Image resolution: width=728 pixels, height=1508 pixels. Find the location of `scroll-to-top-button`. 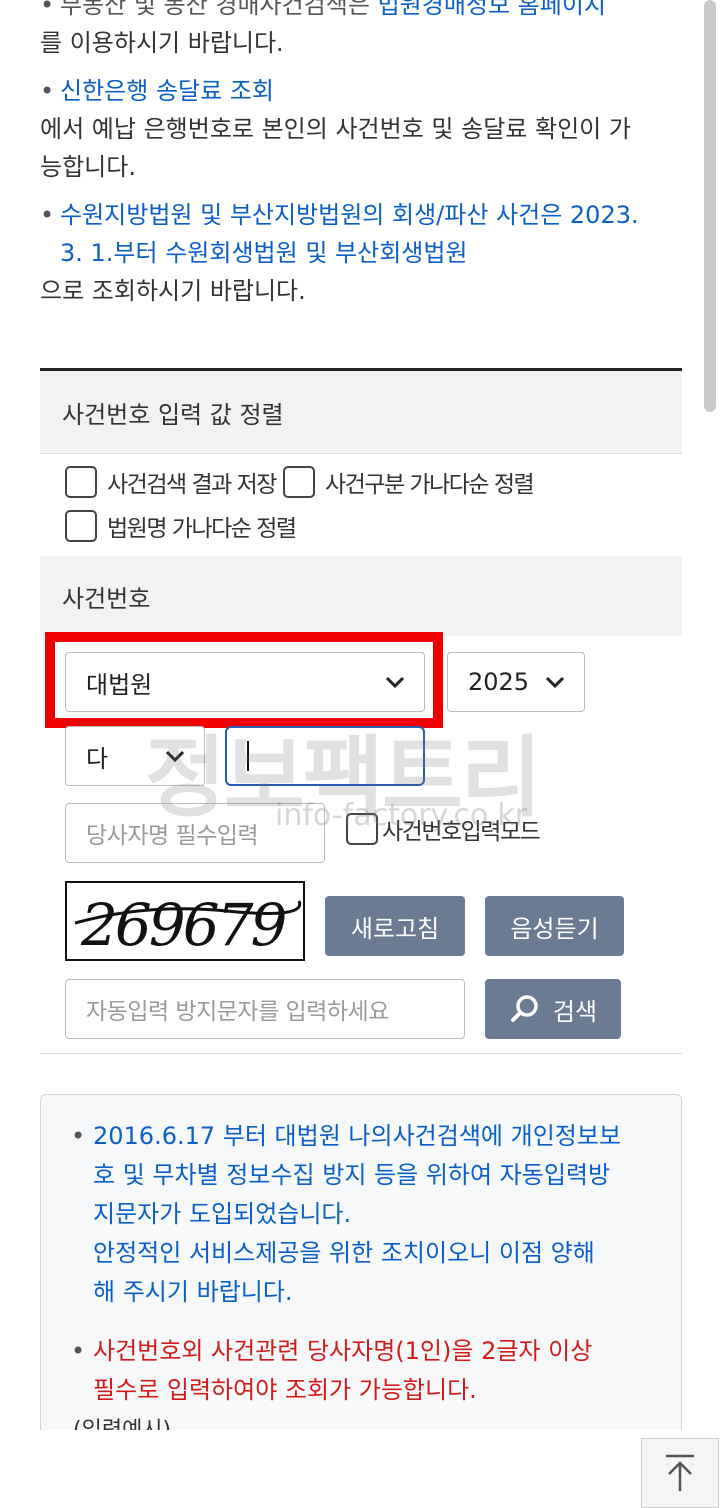

scroll-to-top-button is located at coordinates (680, 1473).